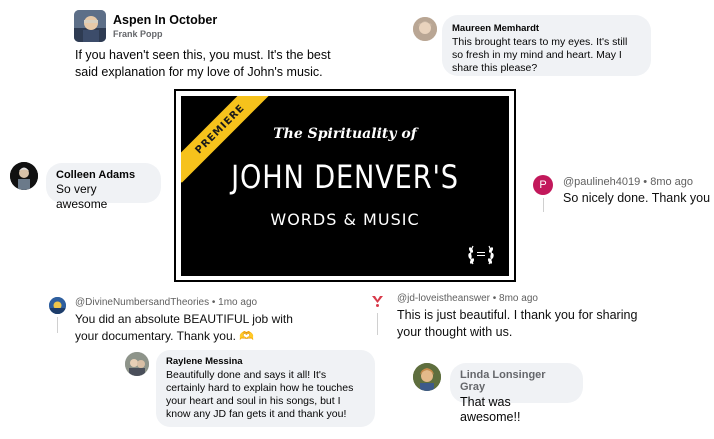 This screenshot has height=439, width=714. I want to click on pauline-avatar: P, so click(543, 185).